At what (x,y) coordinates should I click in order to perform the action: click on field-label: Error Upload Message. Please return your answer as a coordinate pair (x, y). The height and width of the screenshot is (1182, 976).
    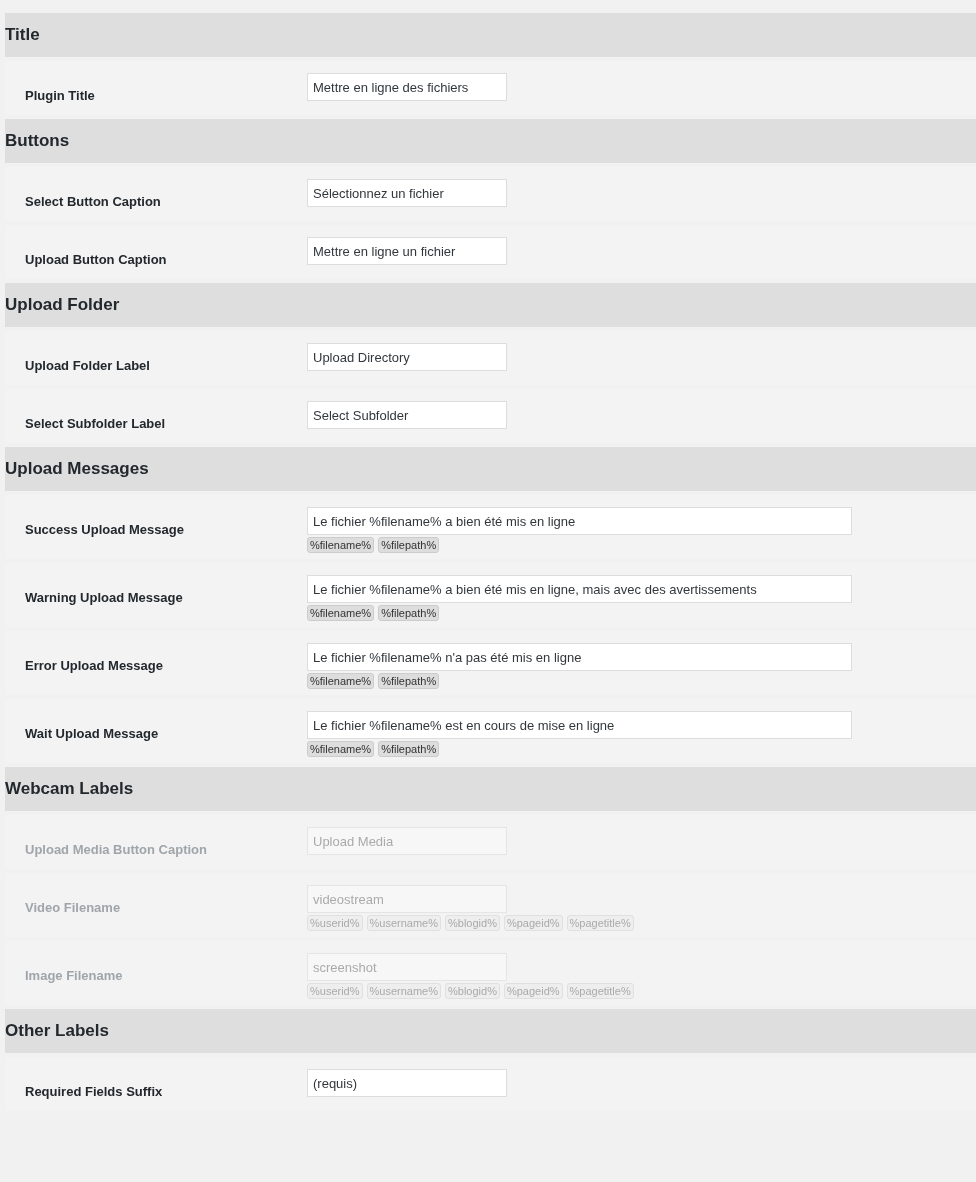
    Looking at the image, I should click on (94, 665).